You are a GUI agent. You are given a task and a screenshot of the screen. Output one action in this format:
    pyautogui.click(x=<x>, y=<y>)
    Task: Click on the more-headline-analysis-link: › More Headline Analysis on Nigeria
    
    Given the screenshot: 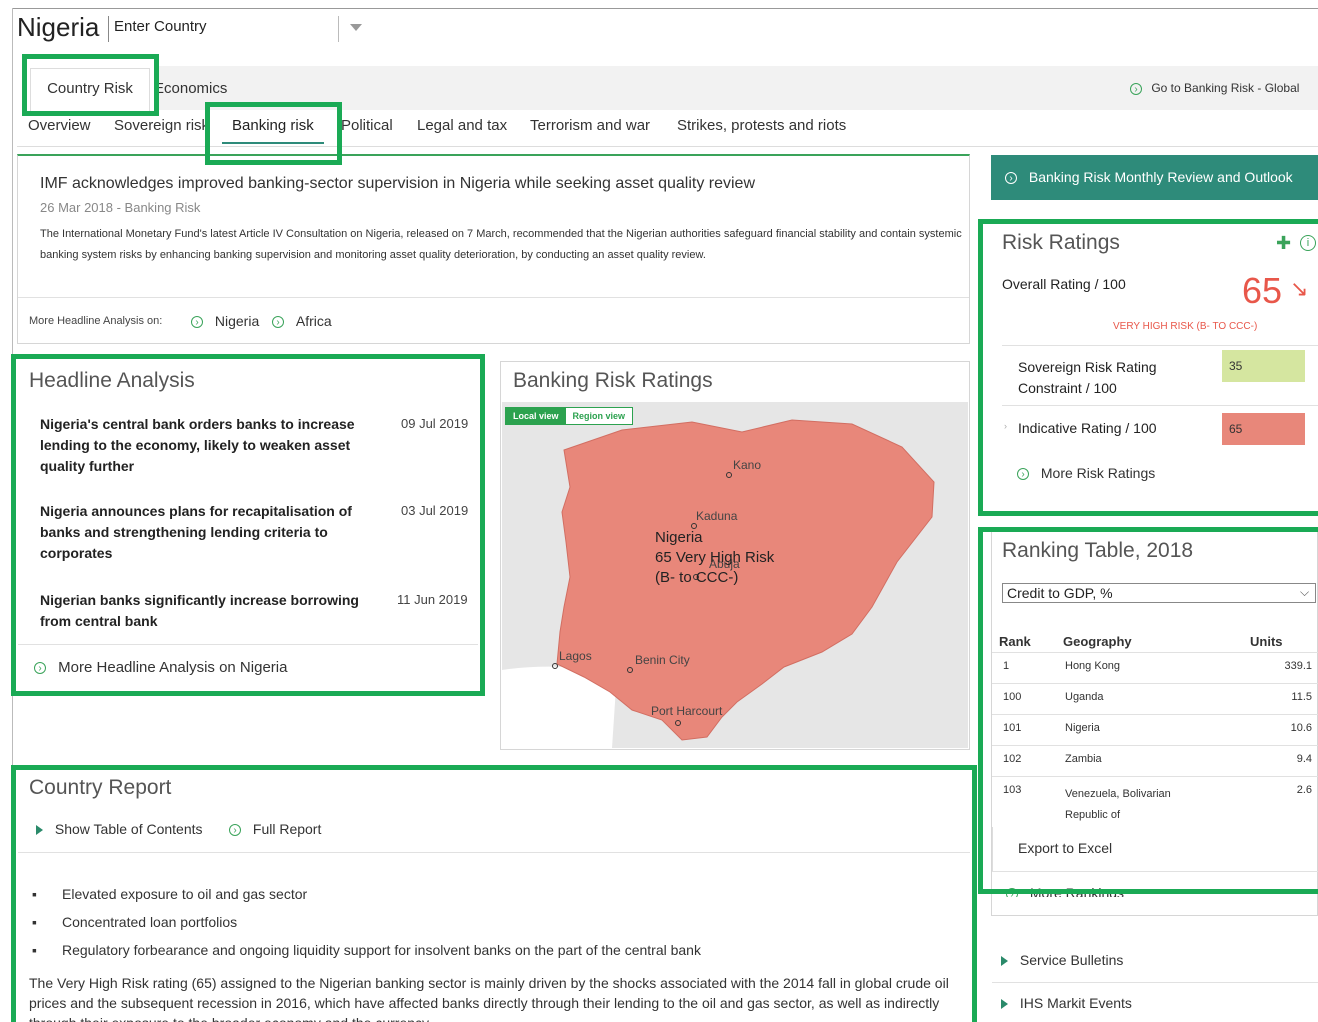 What is the action you would take?
    pyautogui.click(x=160, y=667)
    